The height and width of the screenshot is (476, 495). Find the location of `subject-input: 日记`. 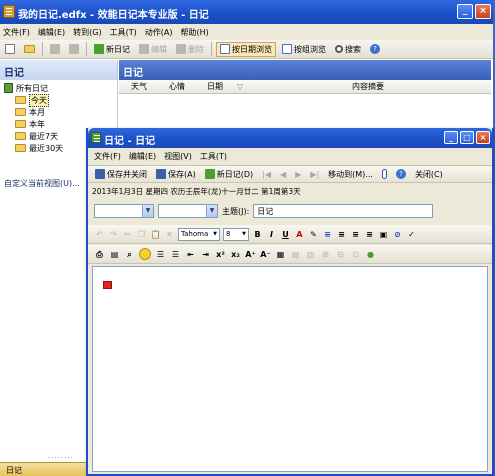

subject-input: 日记 is located at coordinates (343, 211).